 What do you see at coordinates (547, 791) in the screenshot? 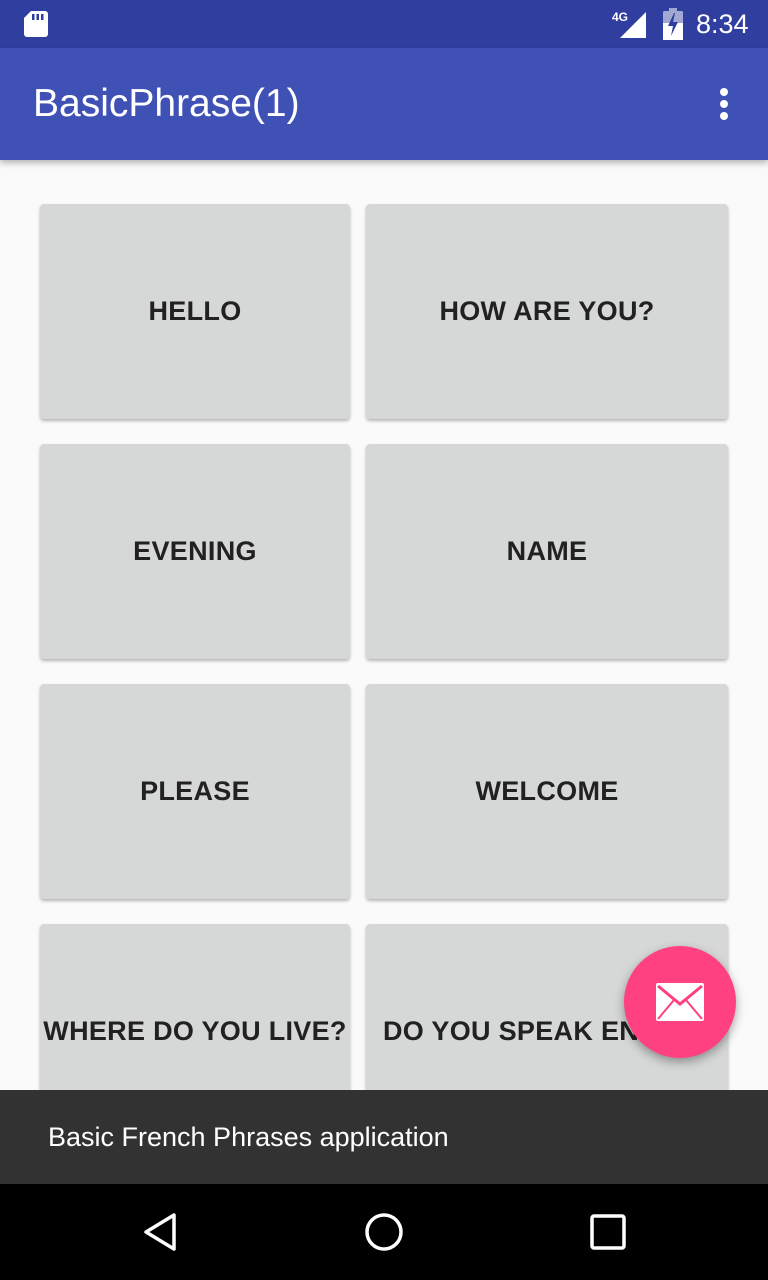
I see `phrase-button-welcome: WELCOME` at bounding box center [547, 791].